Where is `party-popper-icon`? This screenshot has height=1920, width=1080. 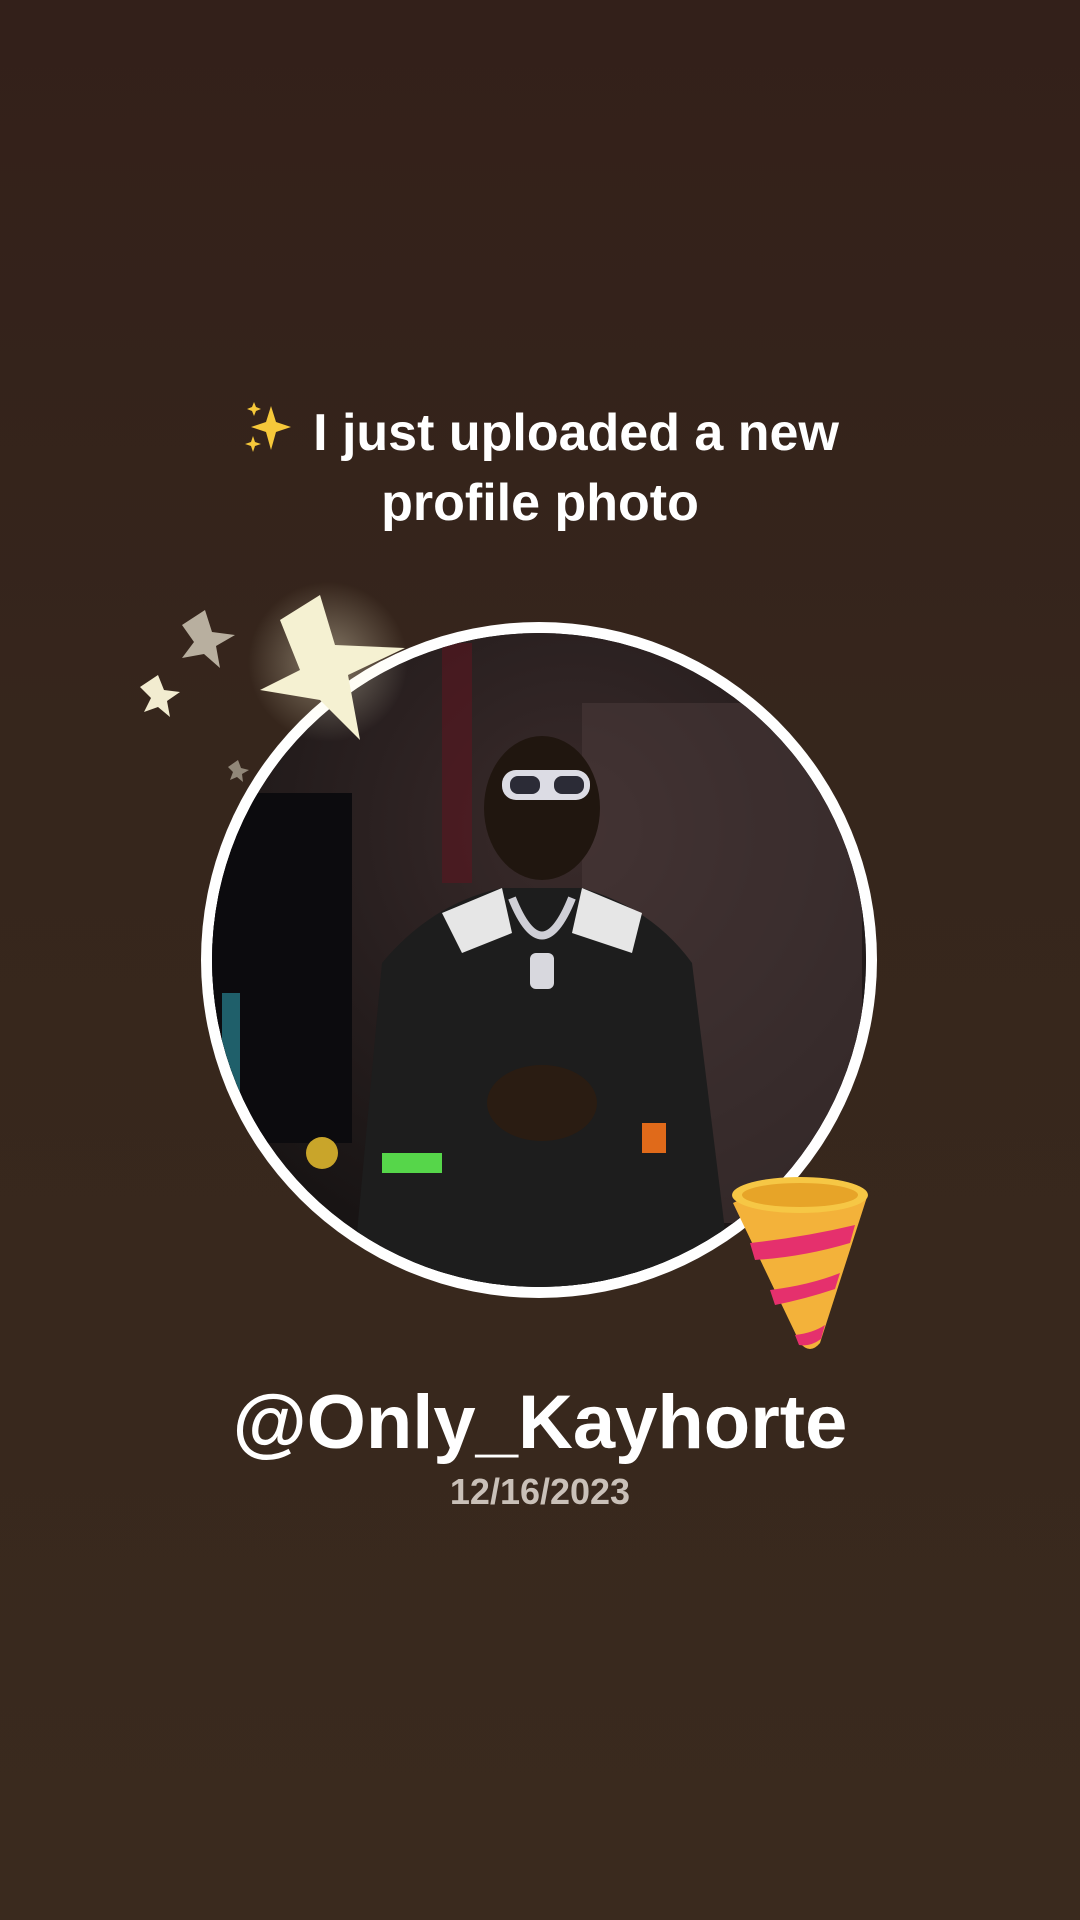 party-popper-icon is located at coordinates (800, 1263).